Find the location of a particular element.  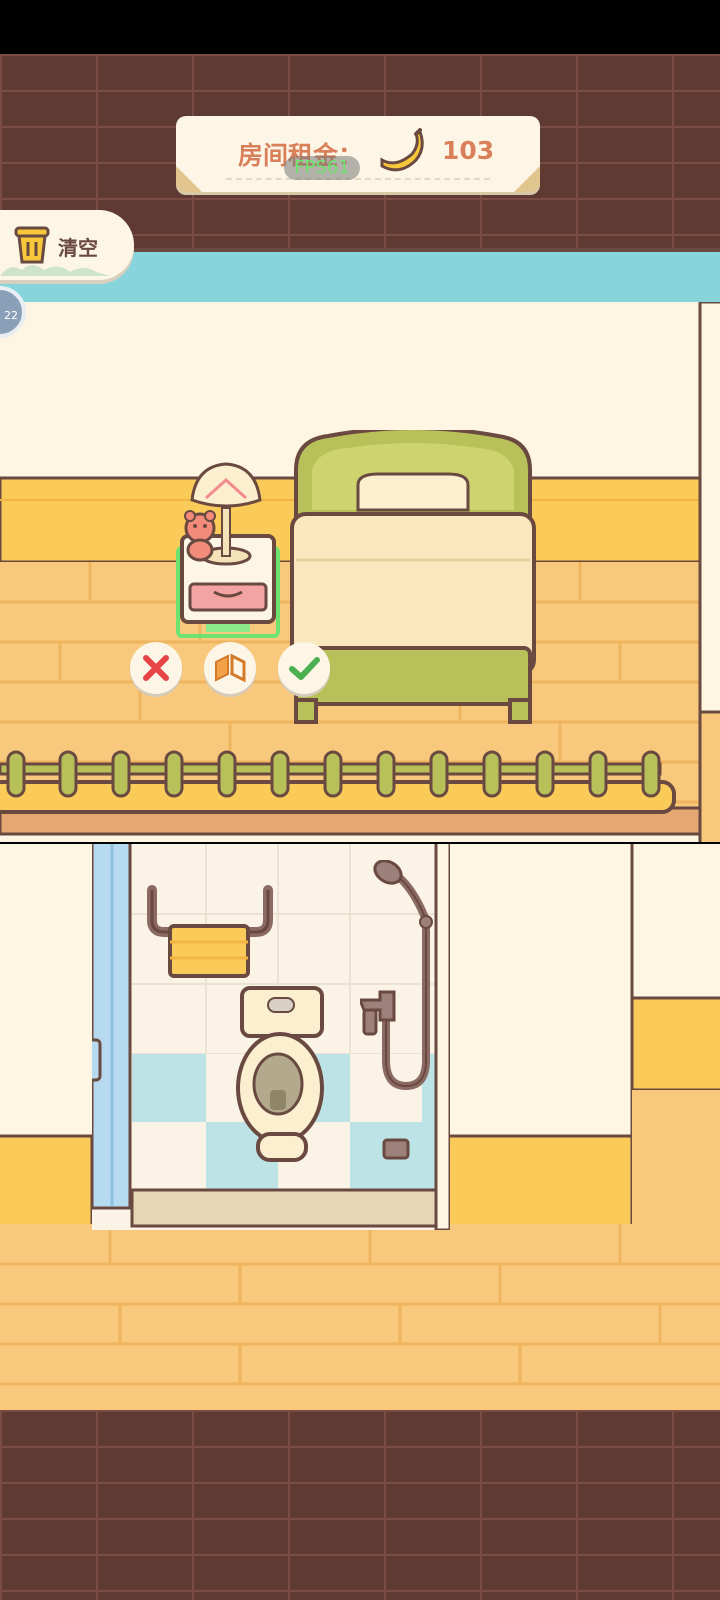

balcony-railing is located at coordinates (340, 783).